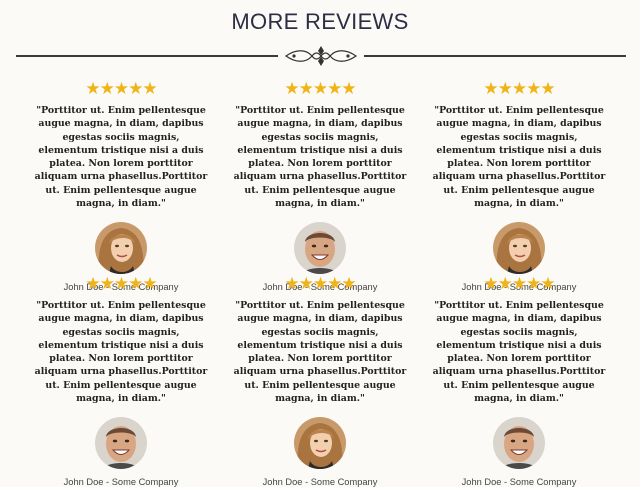 The width and height of the screenshot is (640, 487). Describe the element at coordinates (320, 21) in the screenshot. I see `section-title: MORE REVIEWS` at that location.